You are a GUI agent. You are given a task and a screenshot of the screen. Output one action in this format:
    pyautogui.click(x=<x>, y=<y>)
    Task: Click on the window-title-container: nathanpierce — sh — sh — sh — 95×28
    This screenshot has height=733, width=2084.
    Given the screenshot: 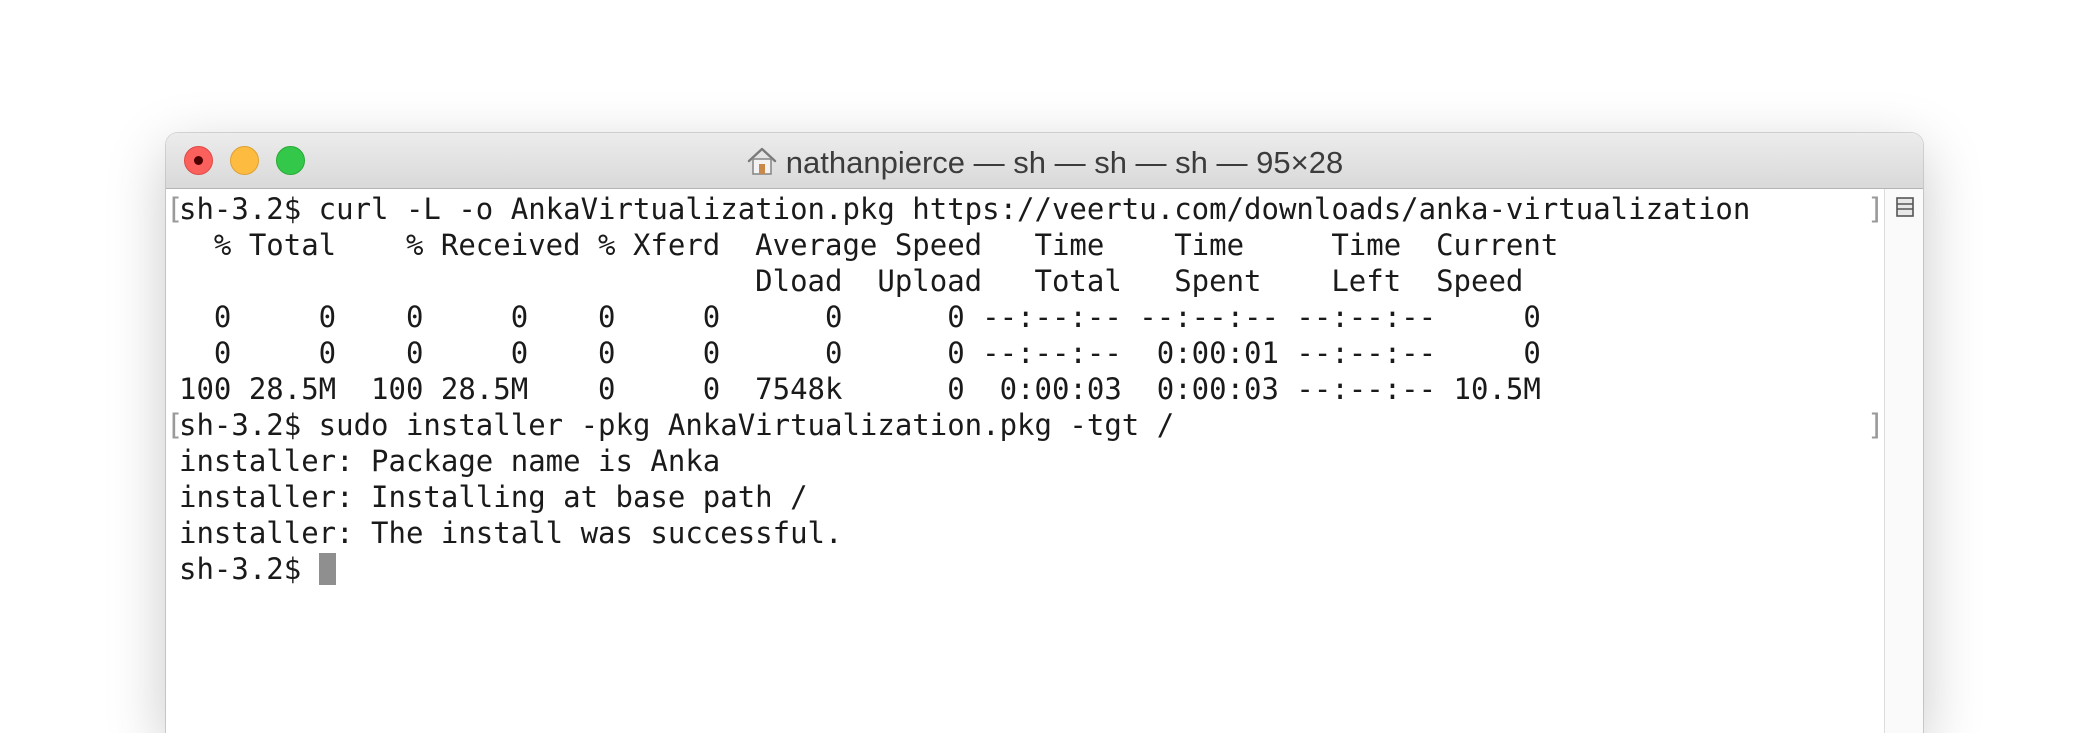 What is the action you would take?
    pyautogui.click(x=1044, y=164)
    